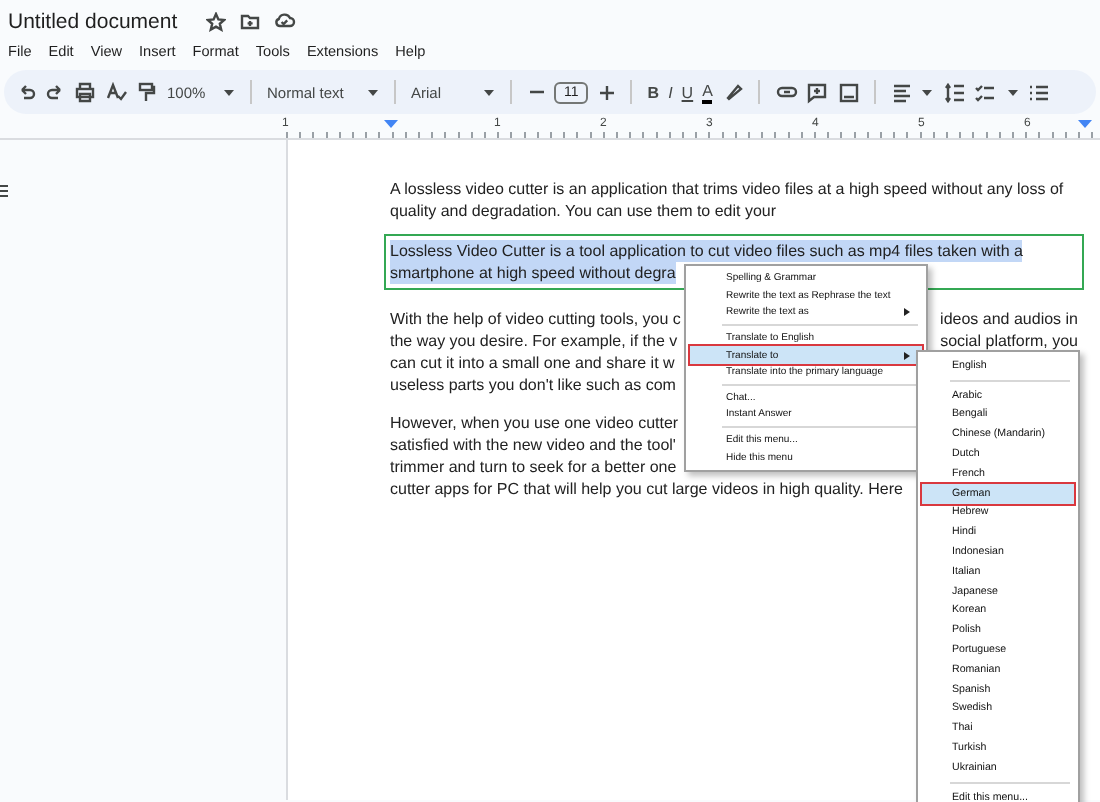 The width and height of the screenshot is (1100, 802). I want to click on underline-button: U, so click(687, 92).